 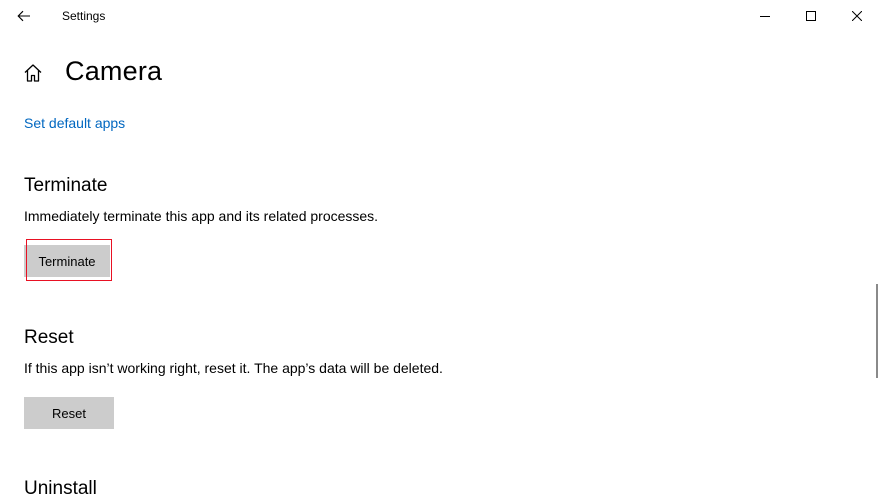 I want to click on set-default-apps-link: Set default apps, so click(x=74, y=123).